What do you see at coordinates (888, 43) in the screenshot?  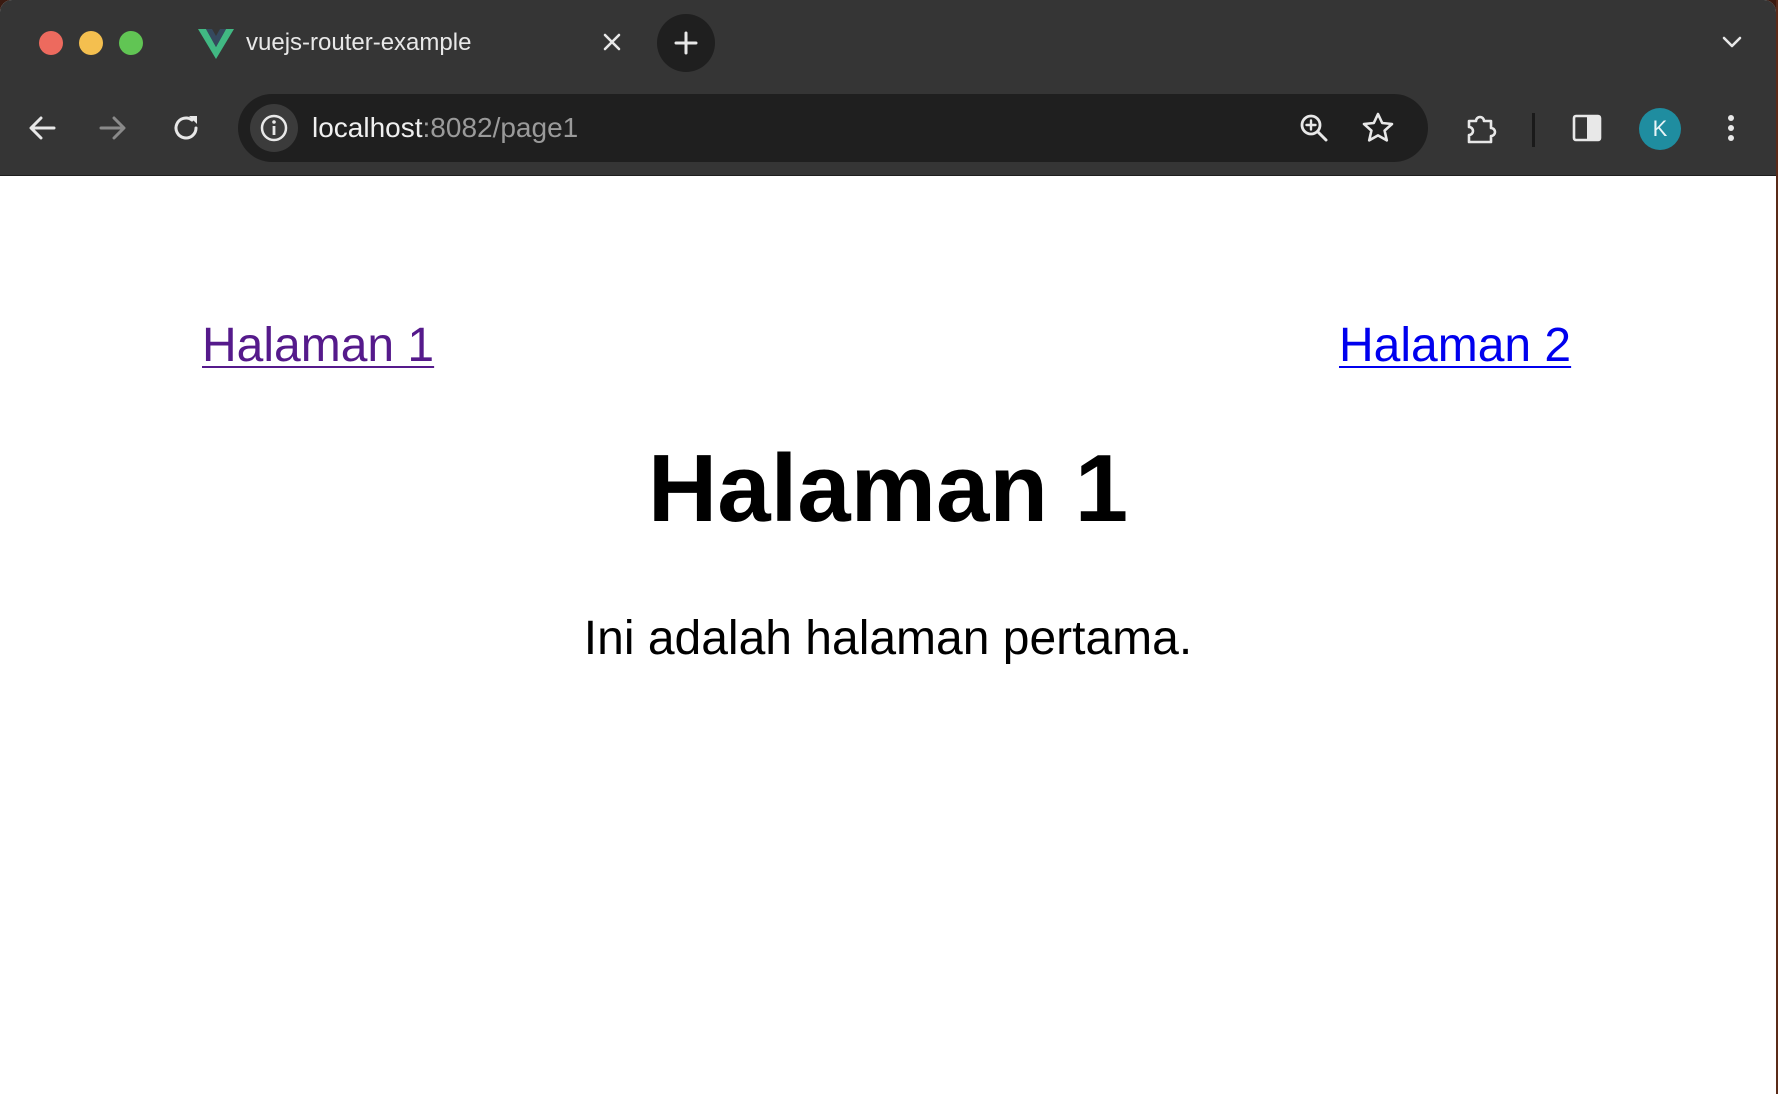 I see `tab-strip: vuejs-router-example` at bounding box center [888, 43].